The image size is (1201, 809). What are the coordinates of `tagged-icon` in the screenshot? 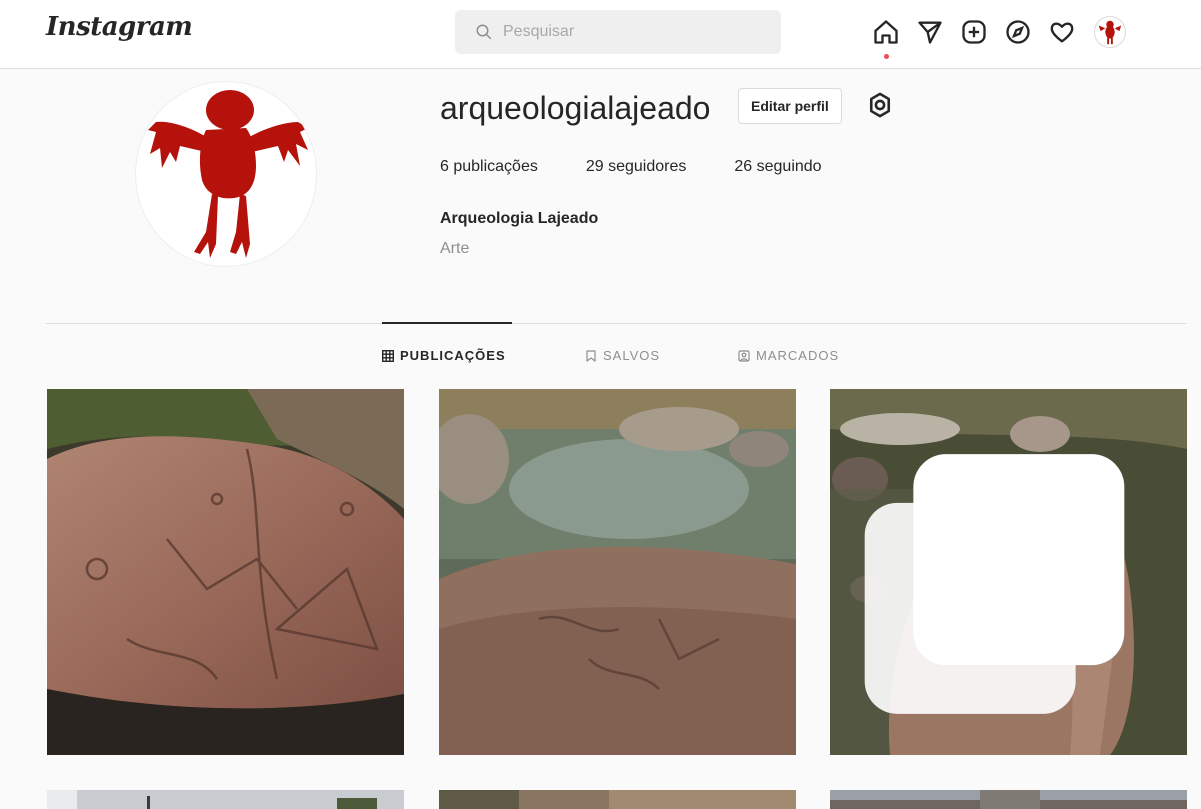 It's located at (744, 355).